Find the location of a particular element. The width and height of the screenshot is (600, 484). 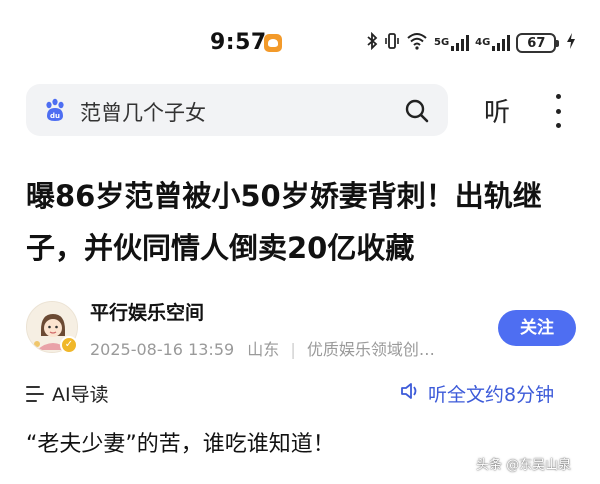

publish-location: 山东 is located at coordinates (263, 349).